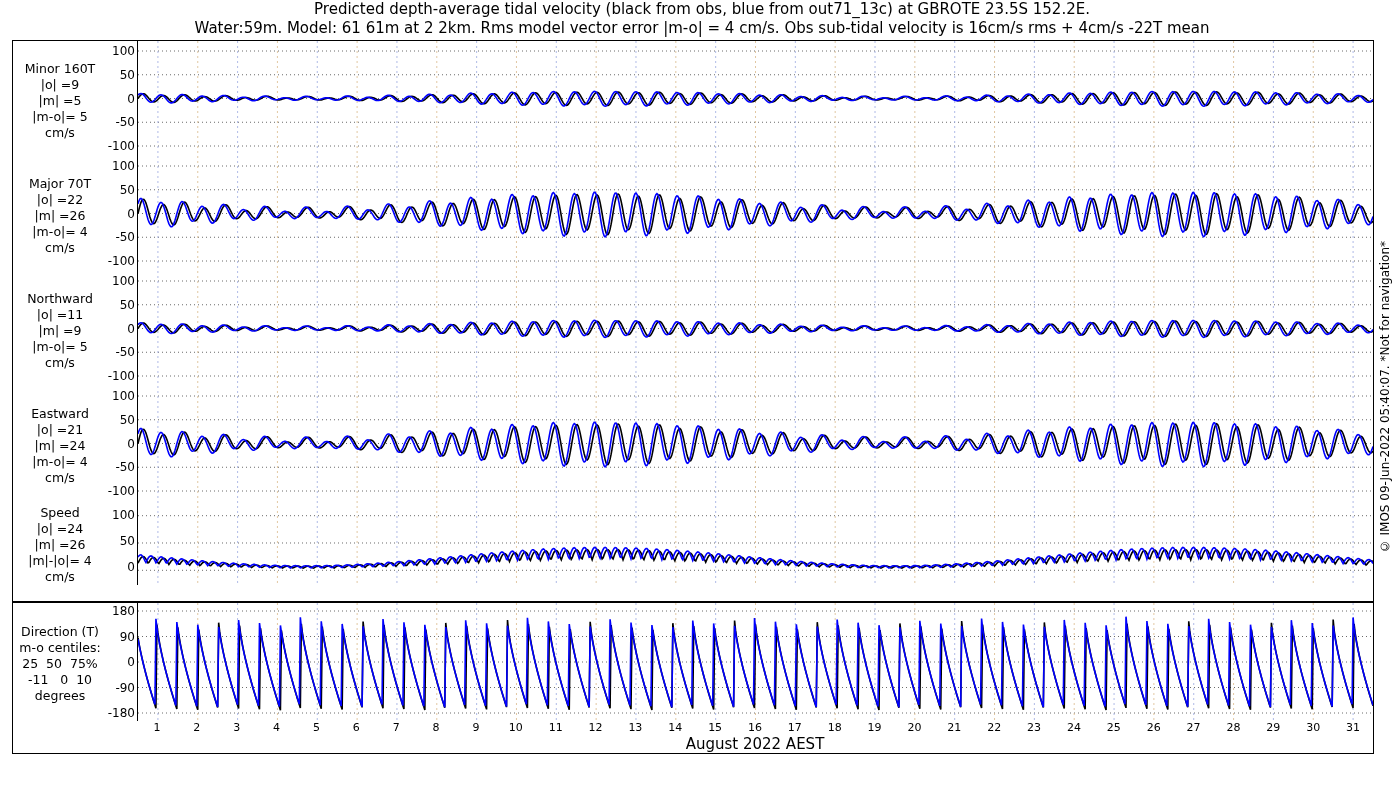 This screenshot has width=1400, height=800. Describe the element at coordinates (1034, 728) in the screenshot. I see `day-label: 23` at that location.